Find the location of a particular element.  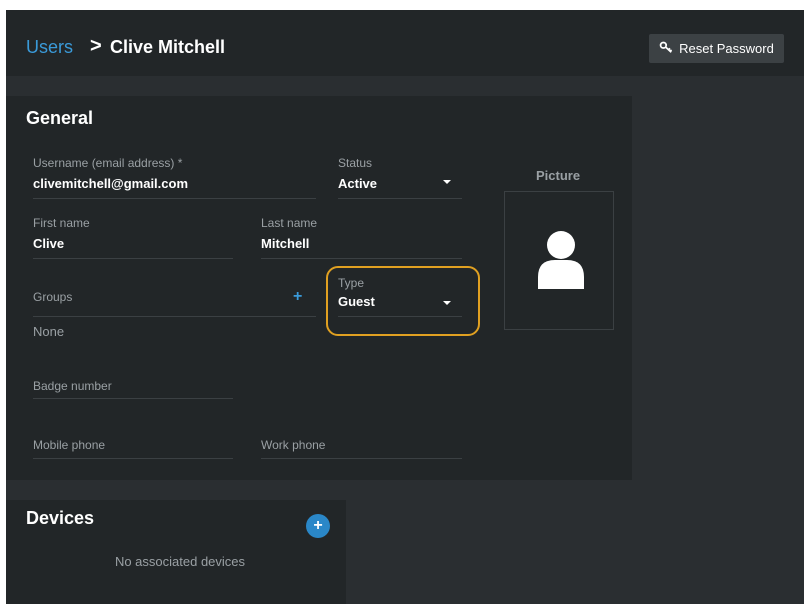

status-select: Status Active is located at coordinates (357, 173).